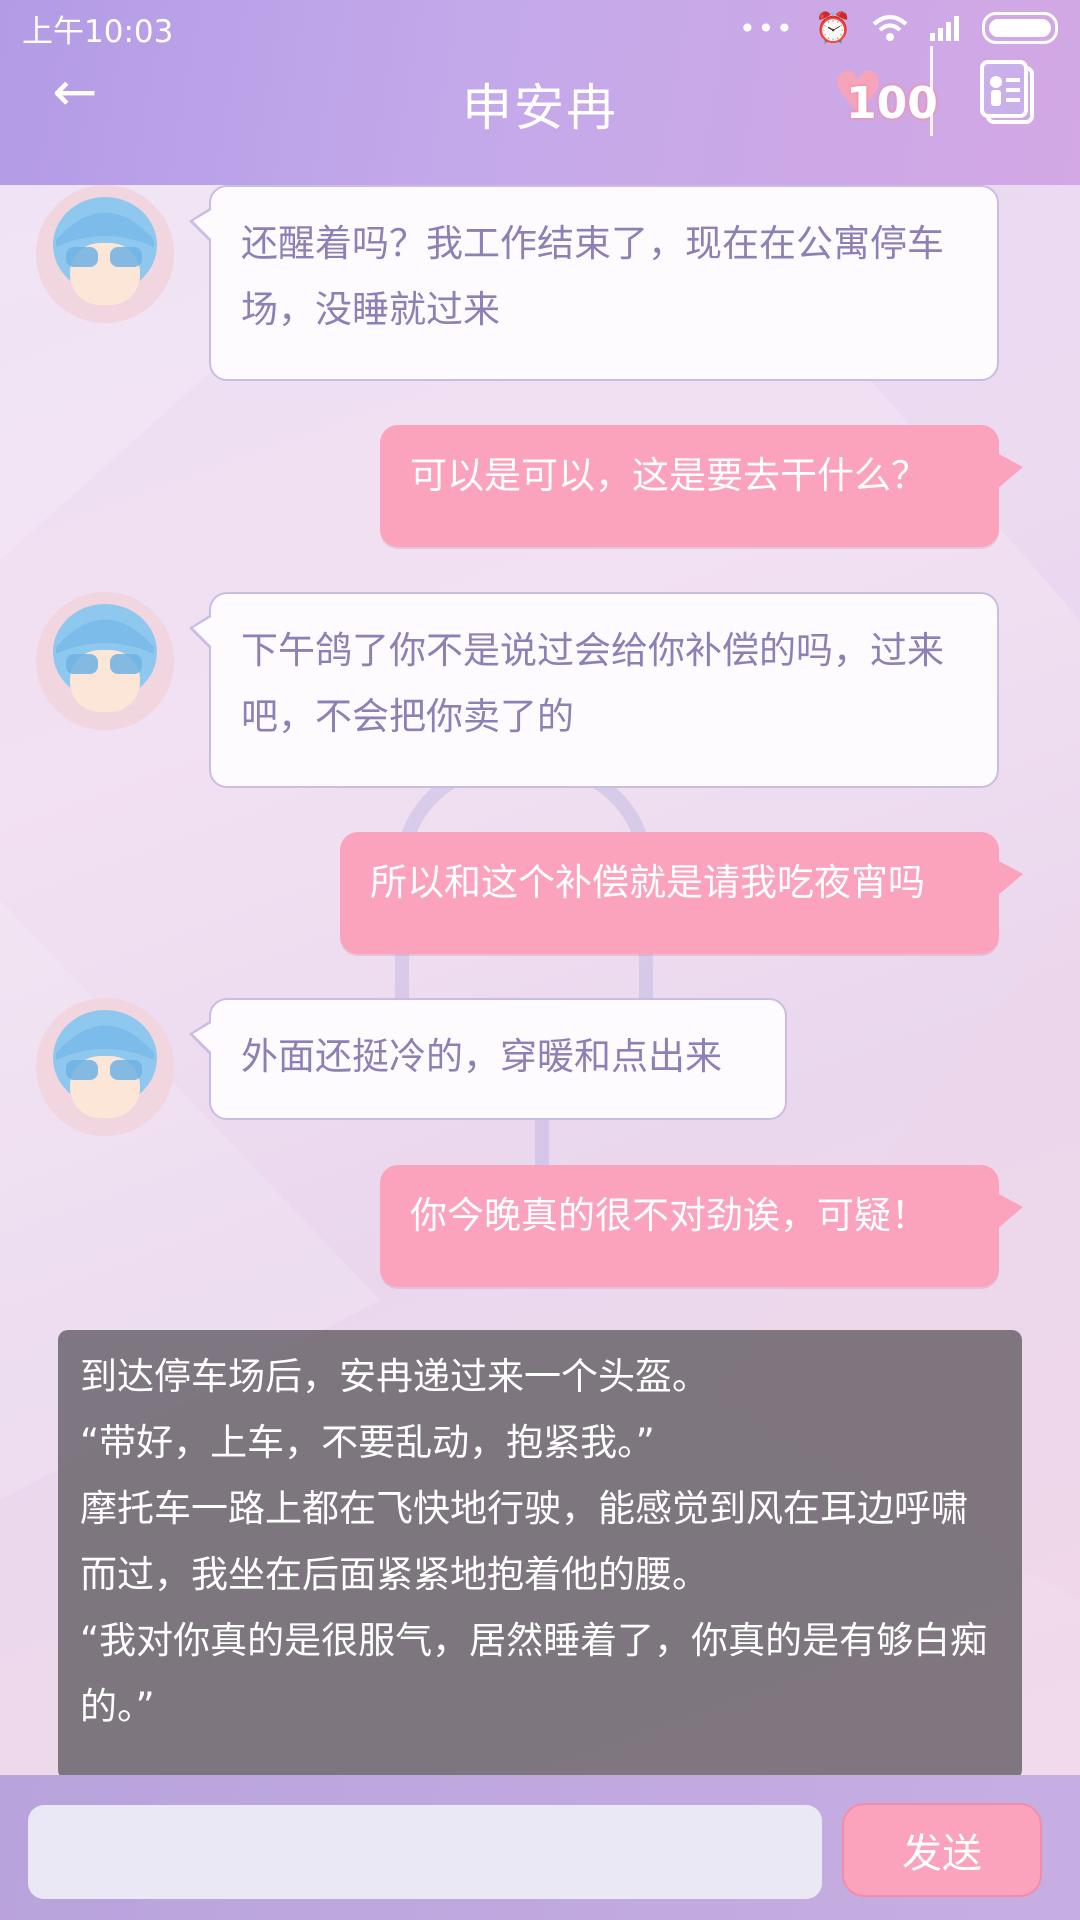 This screenshot has height=1920, width=1080. I want to click on contact-card-icon, so click(1007, 92).